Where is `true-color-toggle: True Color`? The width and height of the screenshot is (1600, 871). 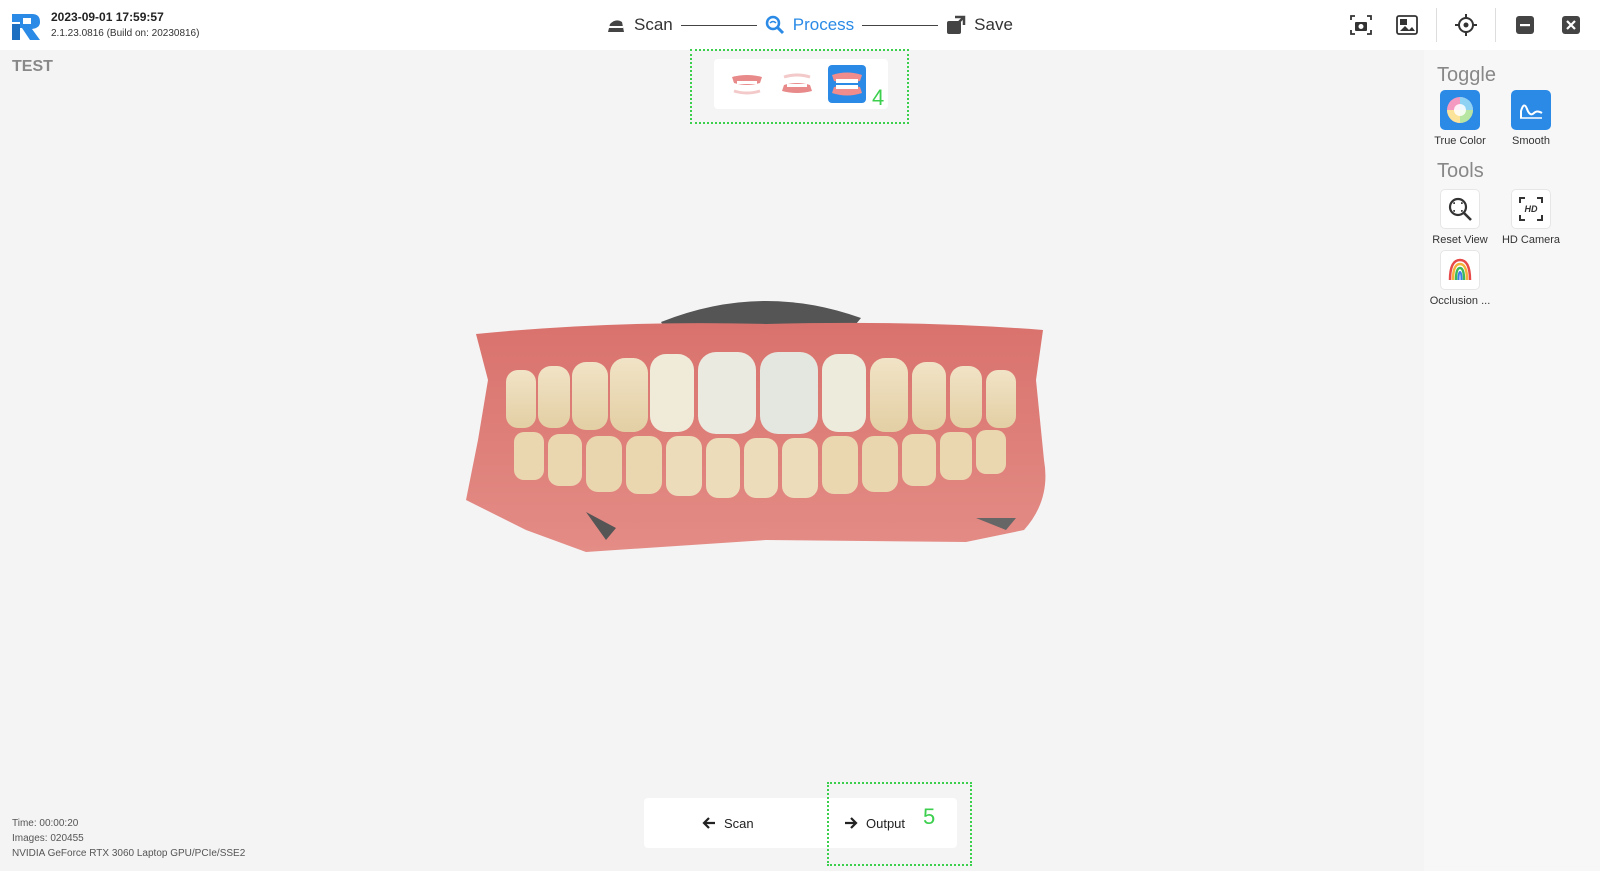 true-color-toggle: True Color is located at coordinates (1460, 118).